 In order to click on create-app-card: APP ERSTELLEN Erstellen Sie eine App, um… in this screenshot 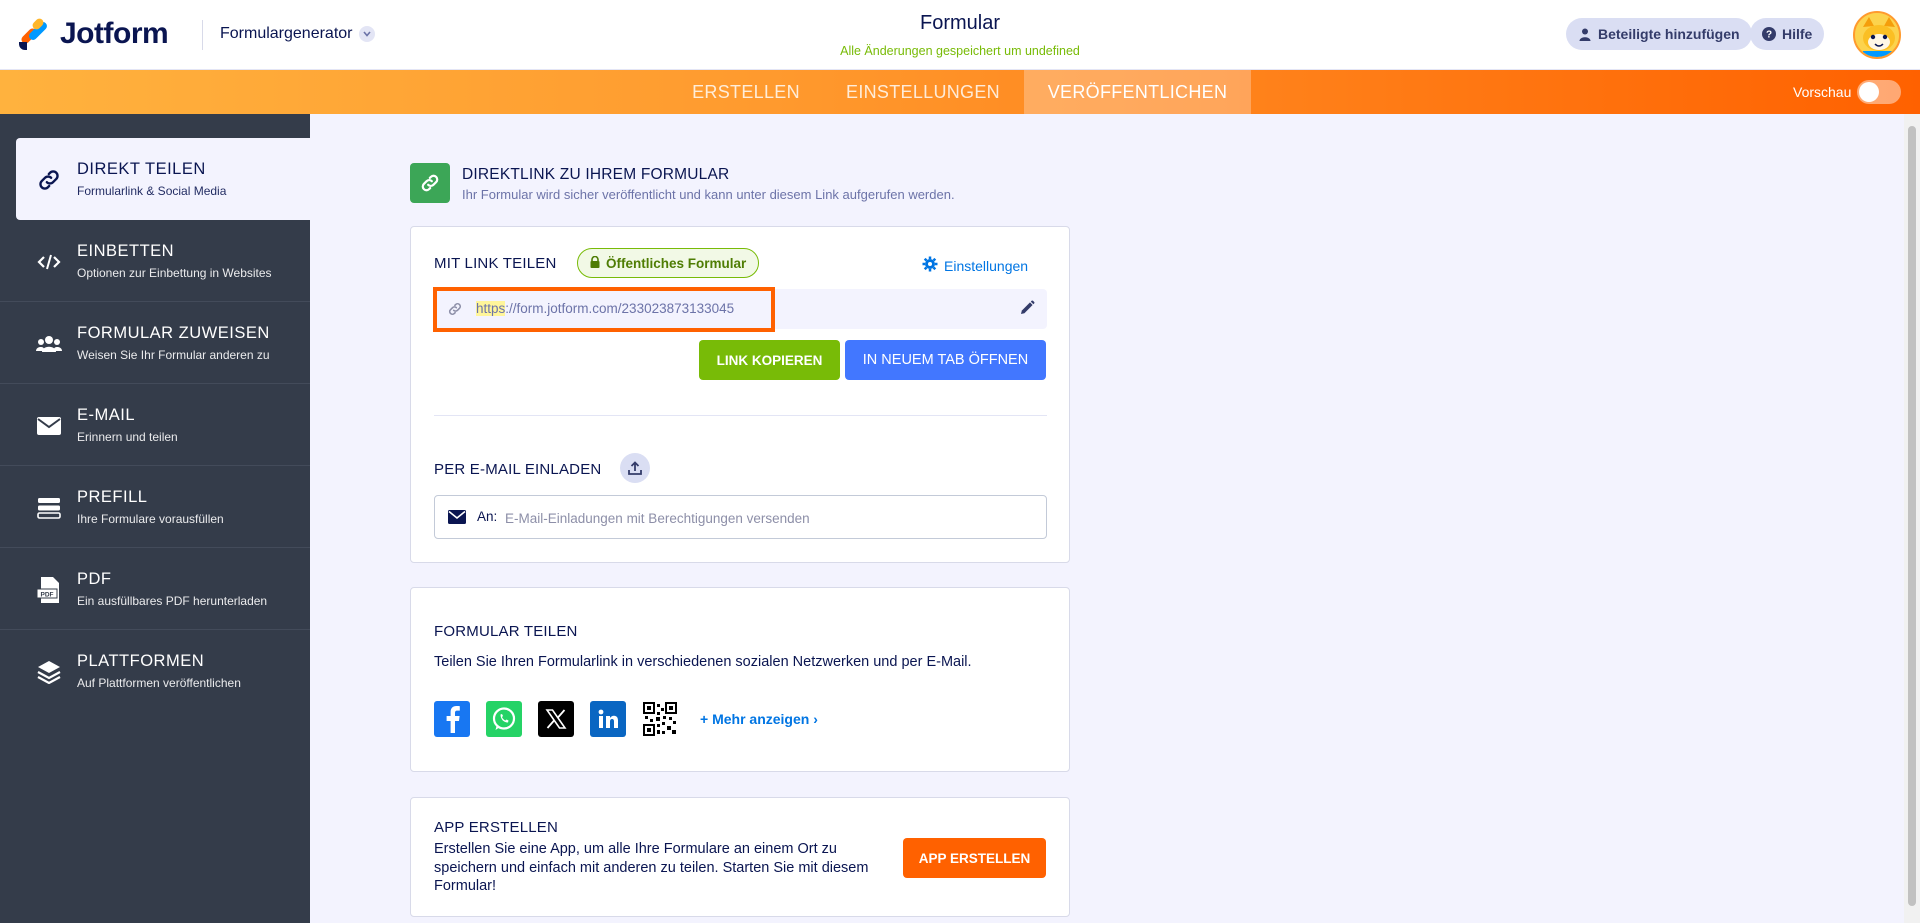, I will do `click(740, 857)`.